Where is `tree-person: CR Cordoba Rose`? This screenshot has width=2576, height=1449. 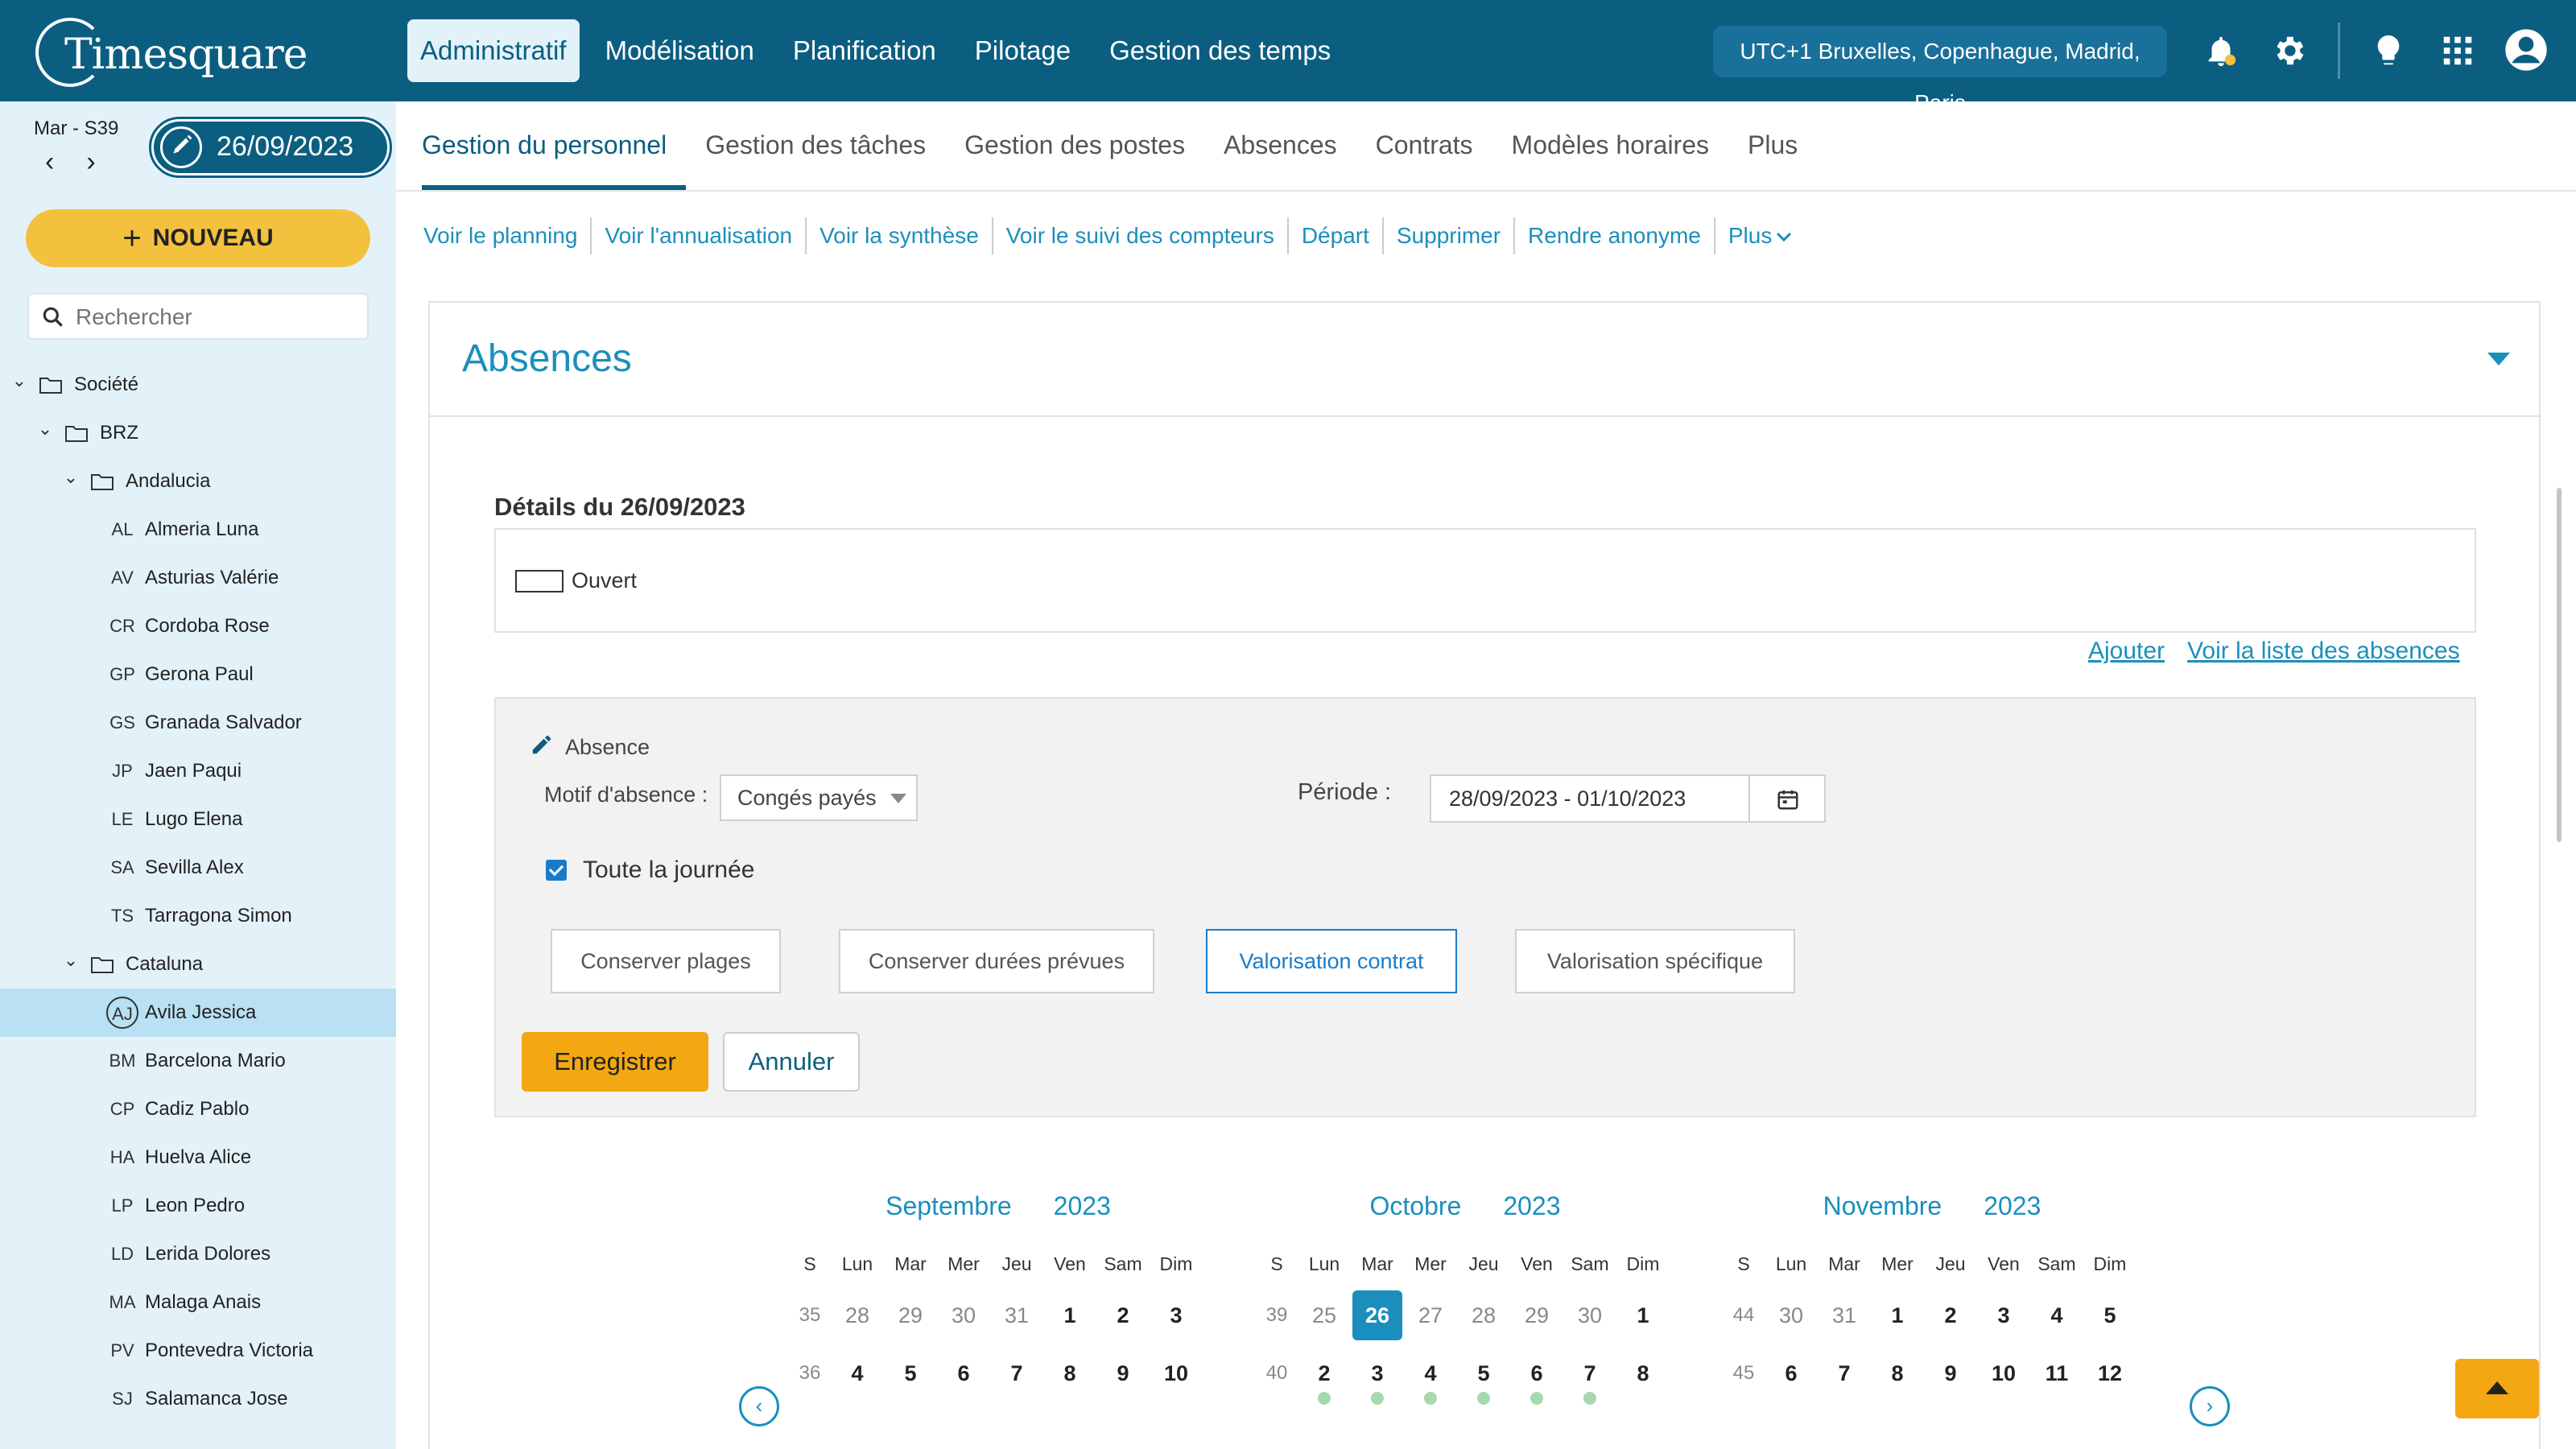 tree-person: CR Cordoba Rose is located at coordinates (198, 626).